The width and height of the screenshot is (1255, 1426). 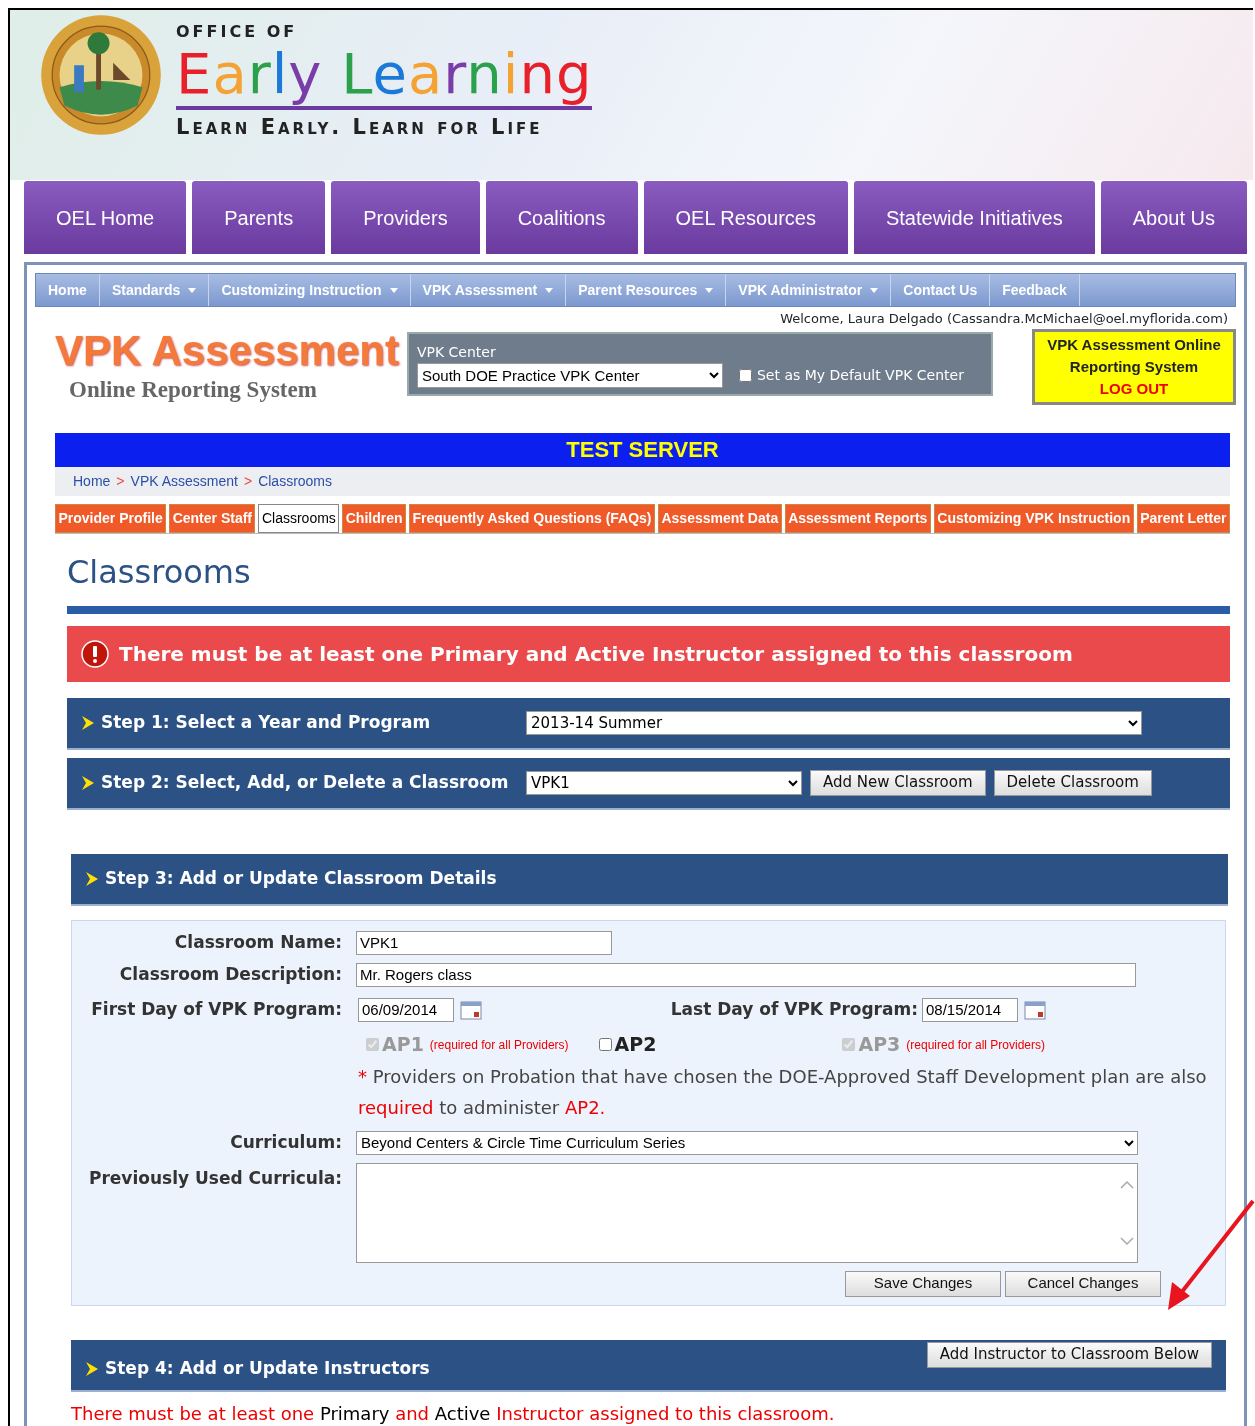 What do you see at coordinates (295, 480) in the screenshot?
I see `breadcrumb-link: Classrooms` at bounding box center [295, 480].